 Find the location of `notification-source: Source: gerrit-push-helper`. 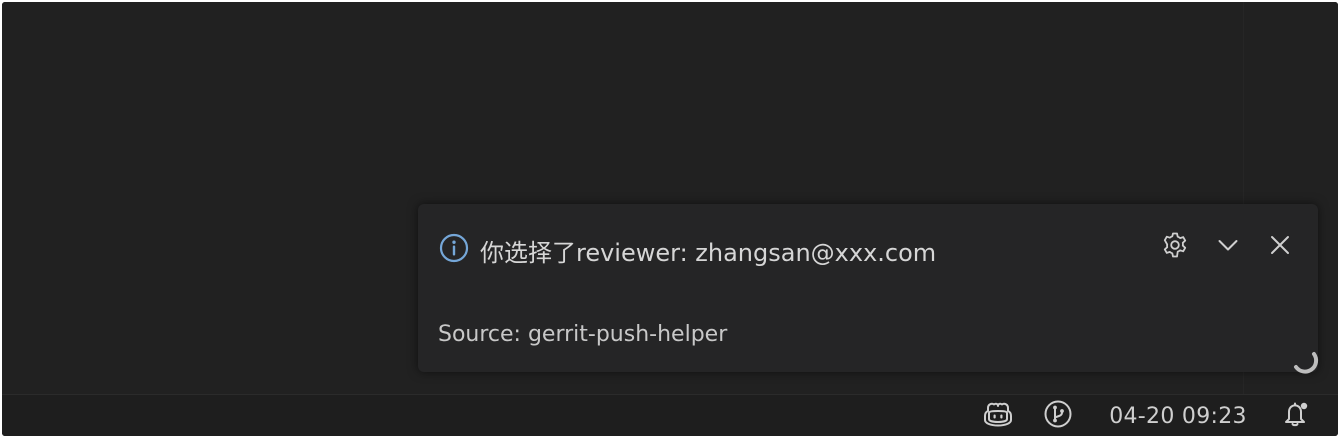

notification-source: Source: gerrit-push-helper is located at coordinates (583, 334).